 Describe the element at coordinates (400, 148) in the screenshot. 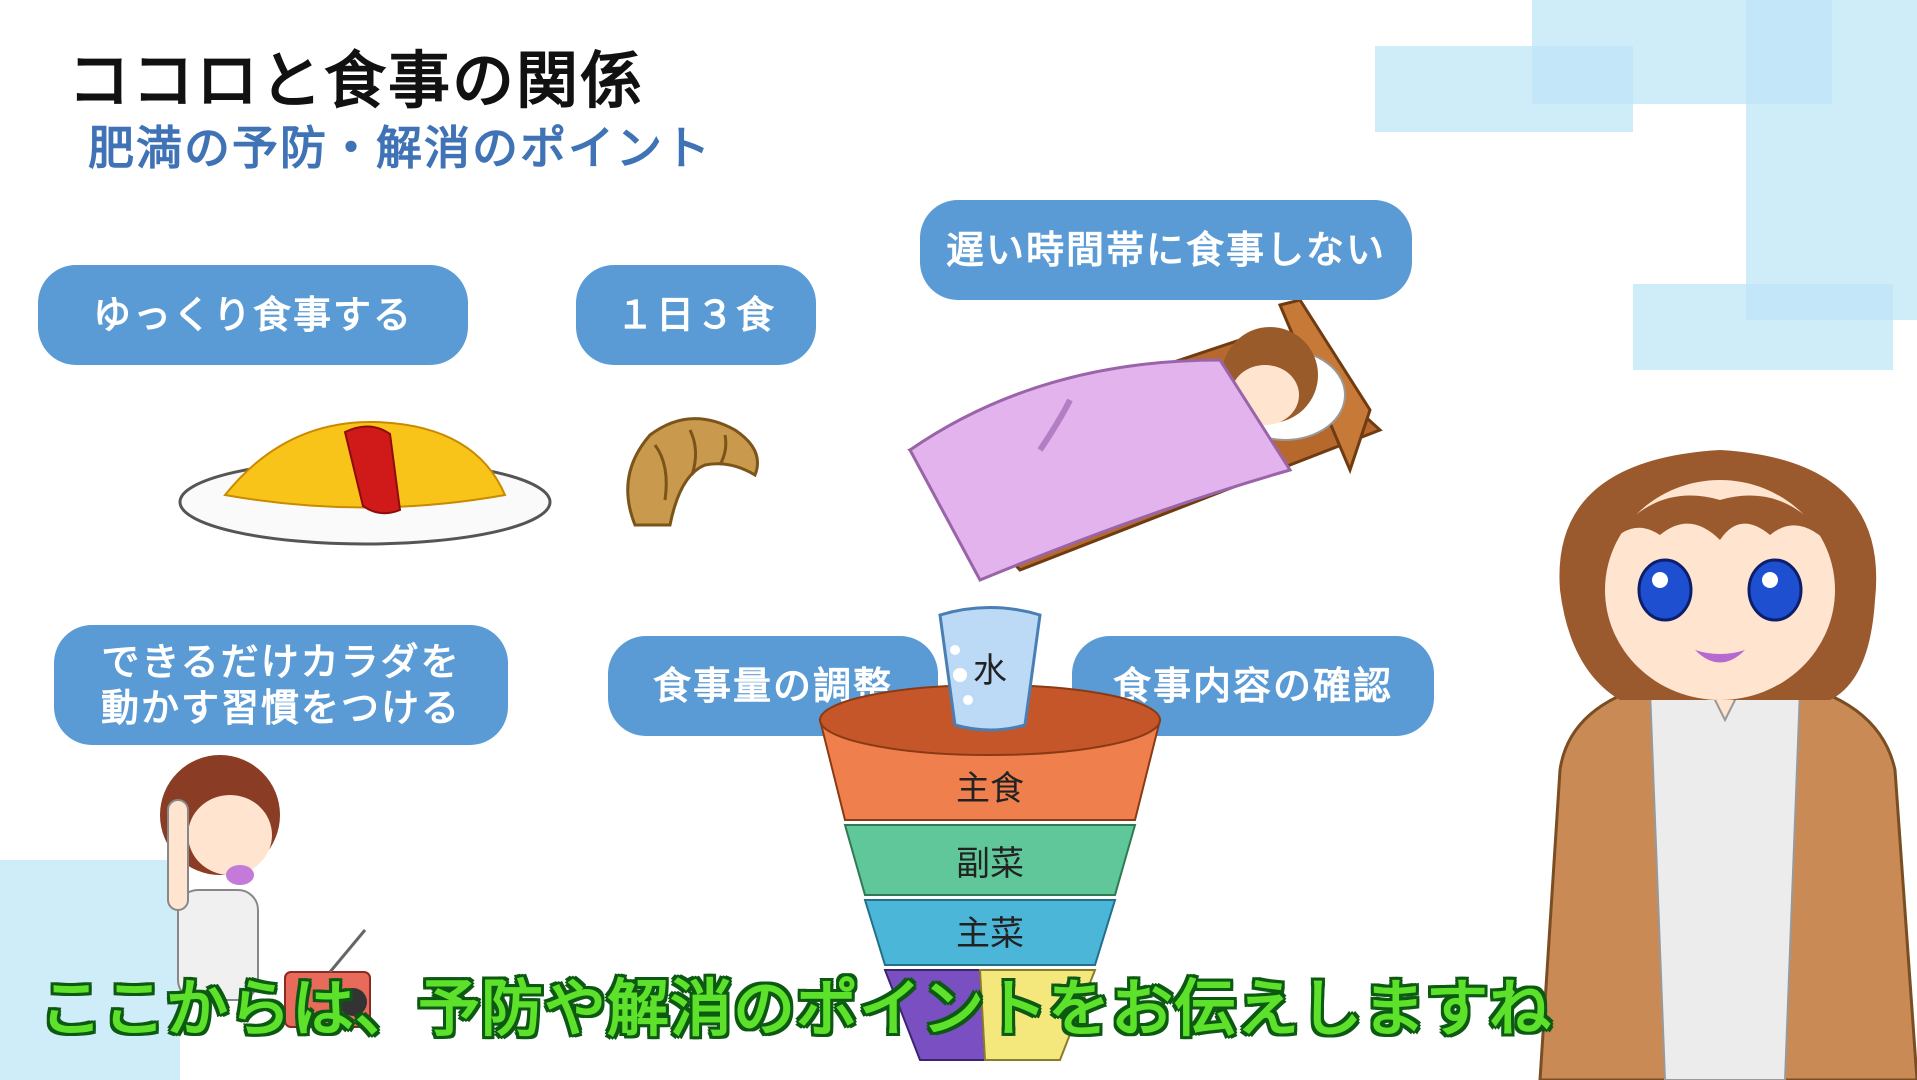

I see `page-subtitle: 肥満の予防・解消のポイント` at that location.